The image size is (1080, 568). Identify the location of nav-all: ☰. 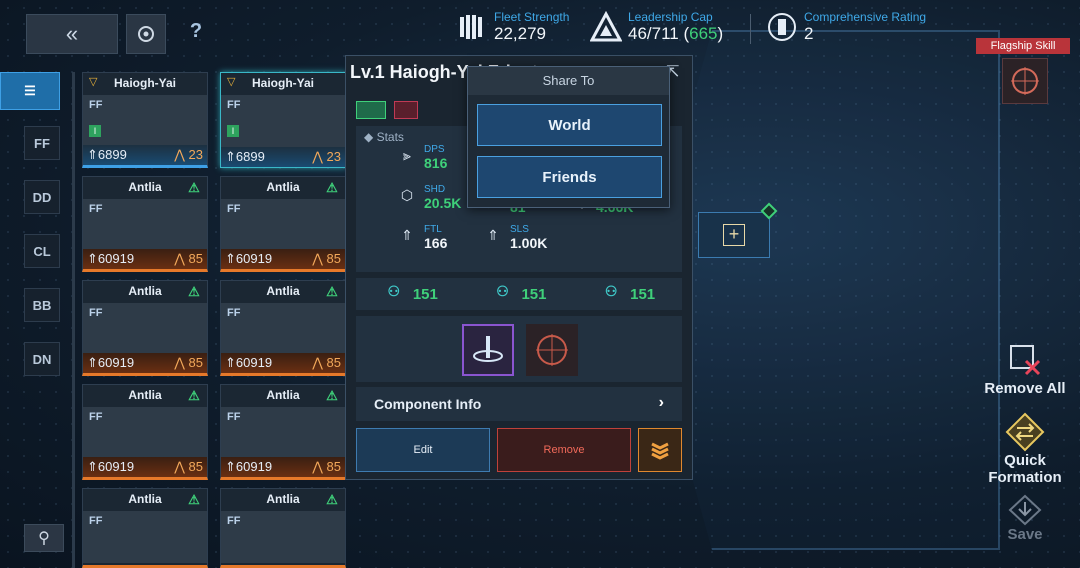
(30, 91).